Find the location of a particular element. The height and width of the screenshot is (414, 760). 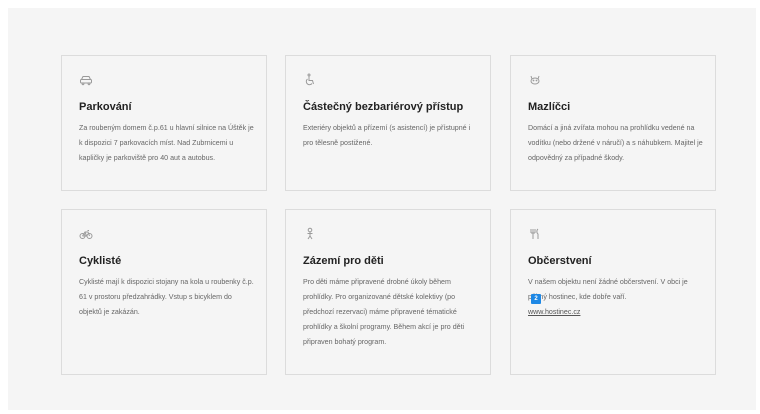

card-title: Parkování is located at coordinates (105, 107).